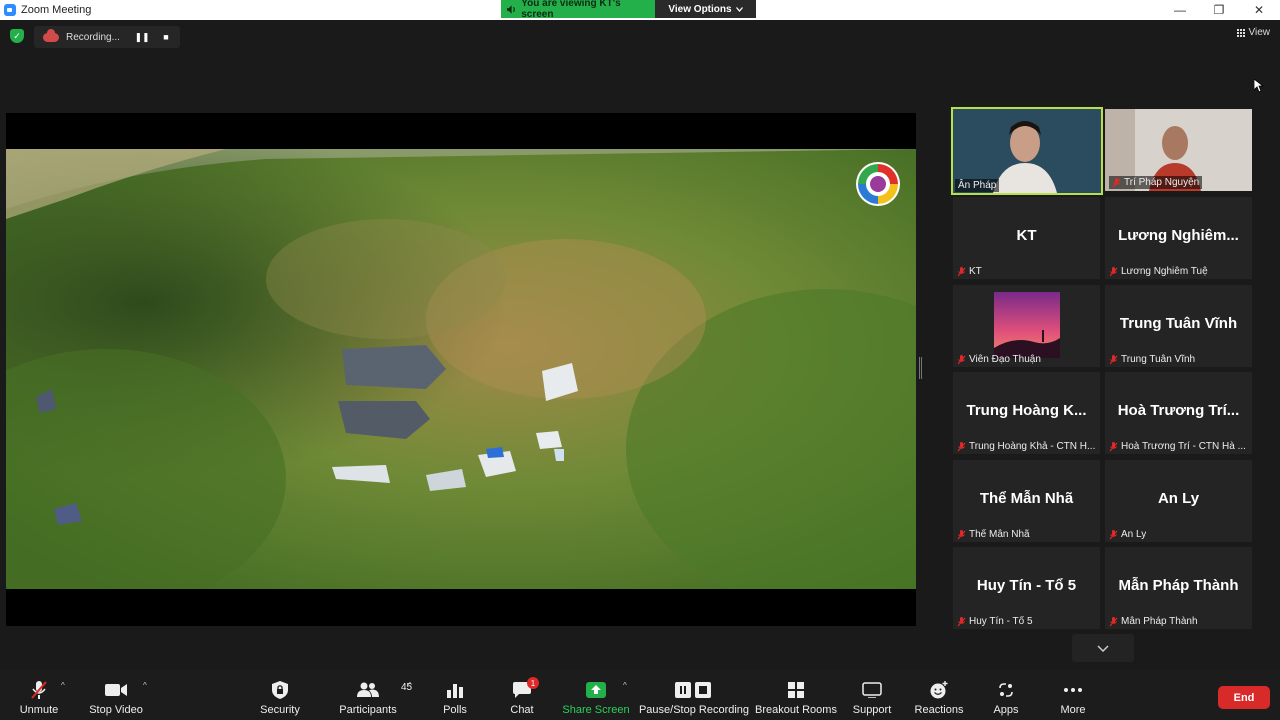  I want to click on chat-unread-badge: 1, so click(533, 683).